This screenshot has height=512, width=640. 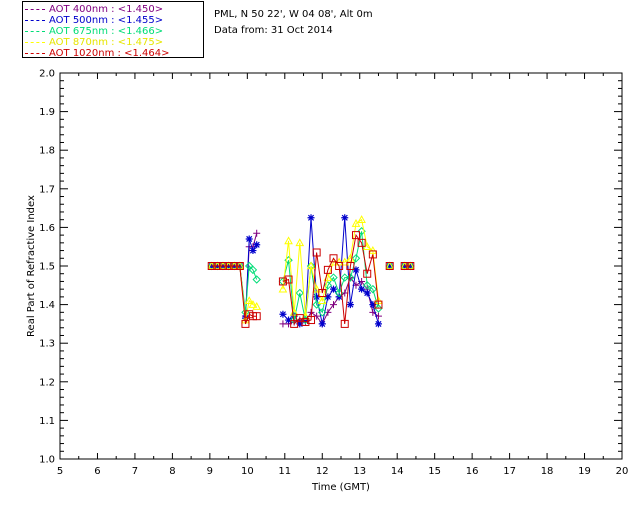 What do you see at coordinates (135, 471) in the screenshot?
I see `x-tick-label: 7` at bounding box center [135, 471].